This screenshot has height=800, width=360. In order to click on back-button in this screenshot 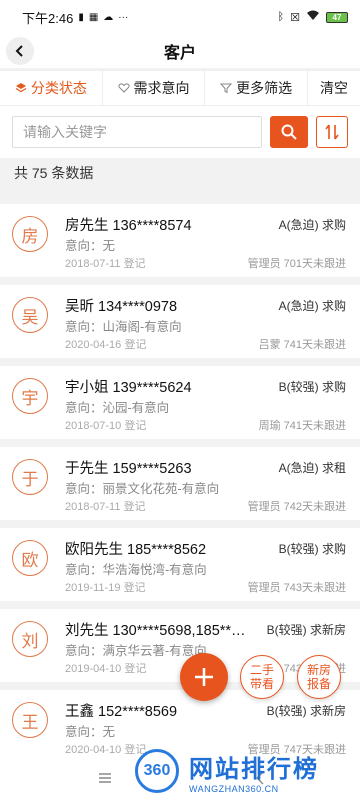, I will do `click(20, 51)`.